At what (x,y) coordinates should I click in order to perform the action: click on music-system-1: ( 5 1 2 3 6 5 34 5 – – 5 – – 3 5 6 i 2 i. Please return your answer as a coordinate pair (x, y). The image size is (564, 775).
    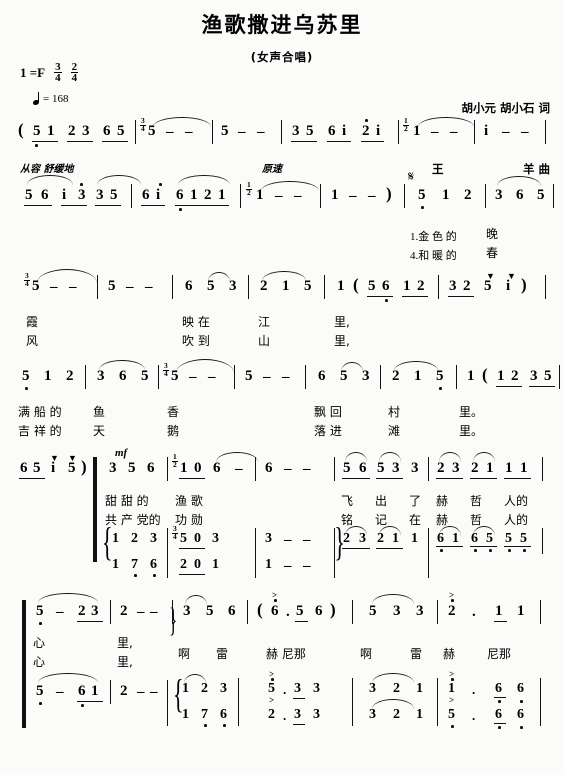
    Looking at the image, I should click on (282, 135).